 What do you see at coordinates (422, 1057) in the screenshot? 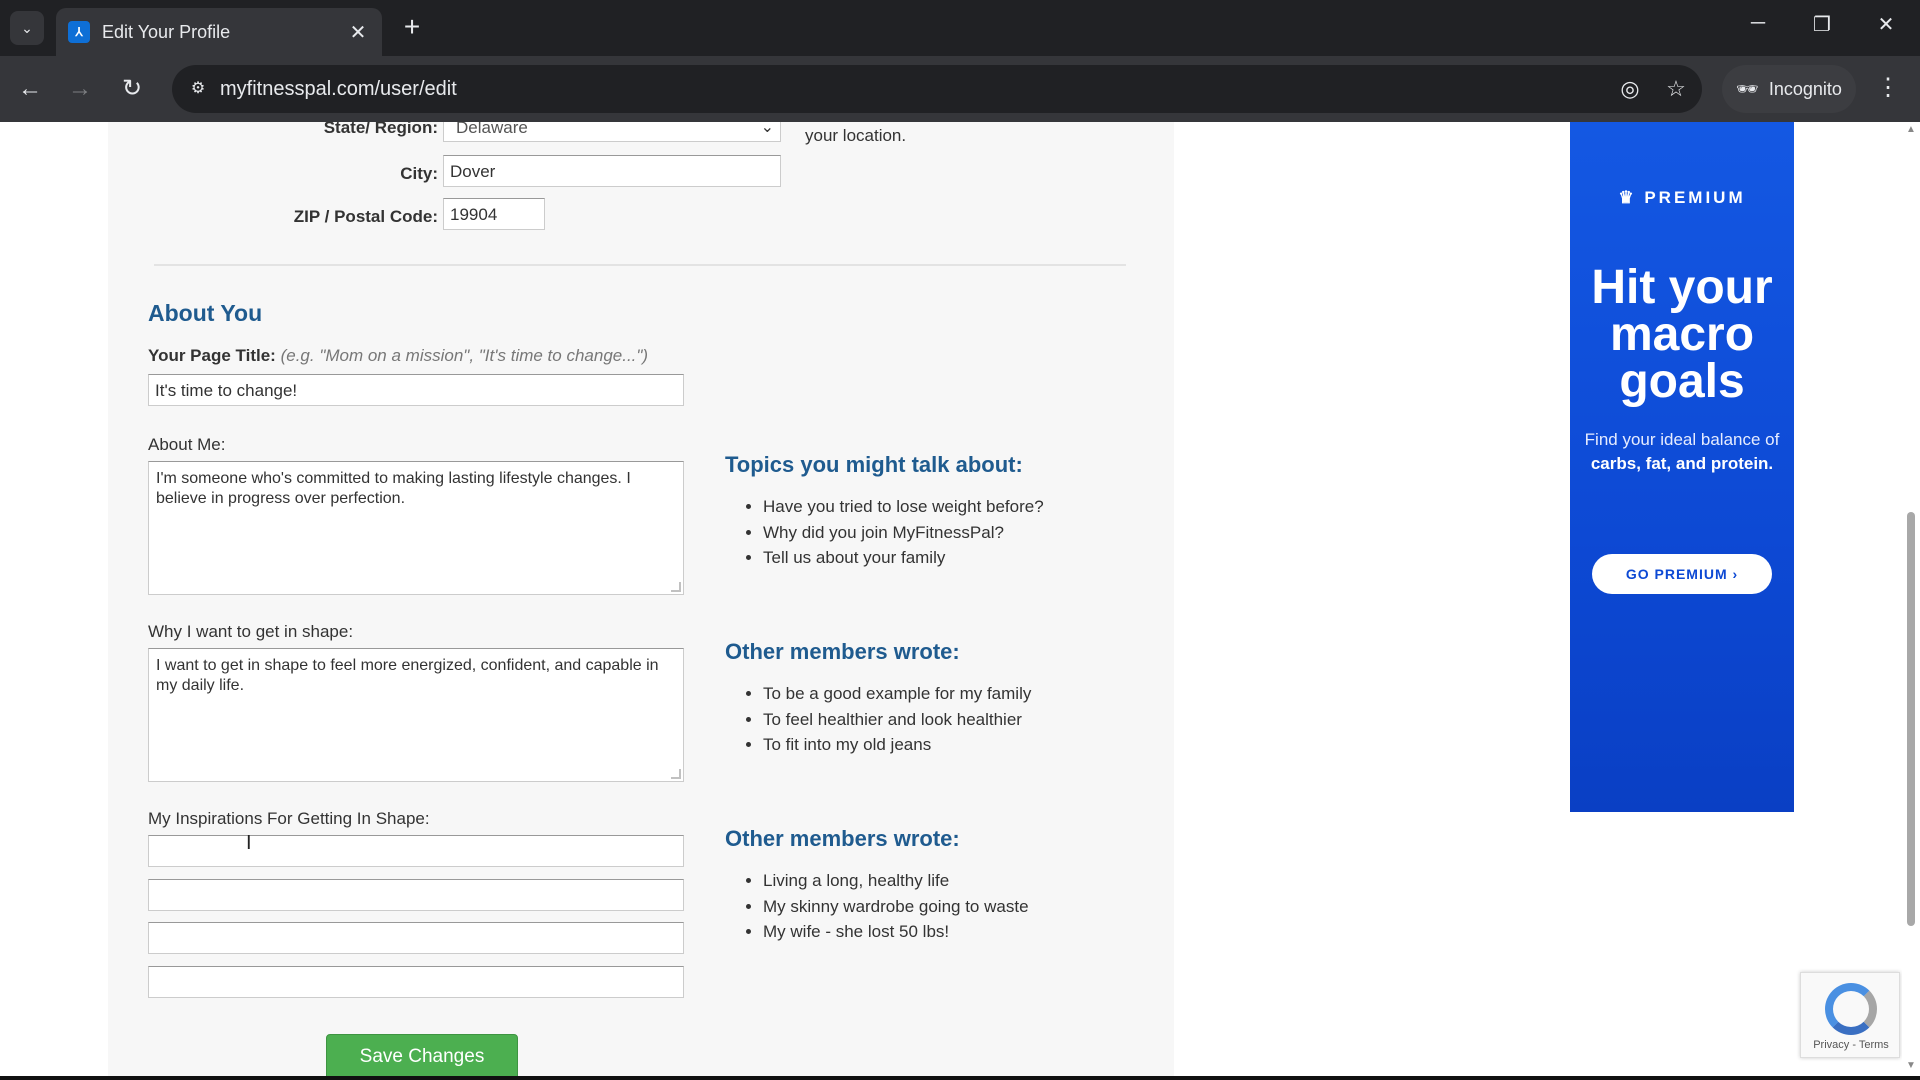
I see `save-changes-button: Save Changes` at bounding box center [422, 1057].